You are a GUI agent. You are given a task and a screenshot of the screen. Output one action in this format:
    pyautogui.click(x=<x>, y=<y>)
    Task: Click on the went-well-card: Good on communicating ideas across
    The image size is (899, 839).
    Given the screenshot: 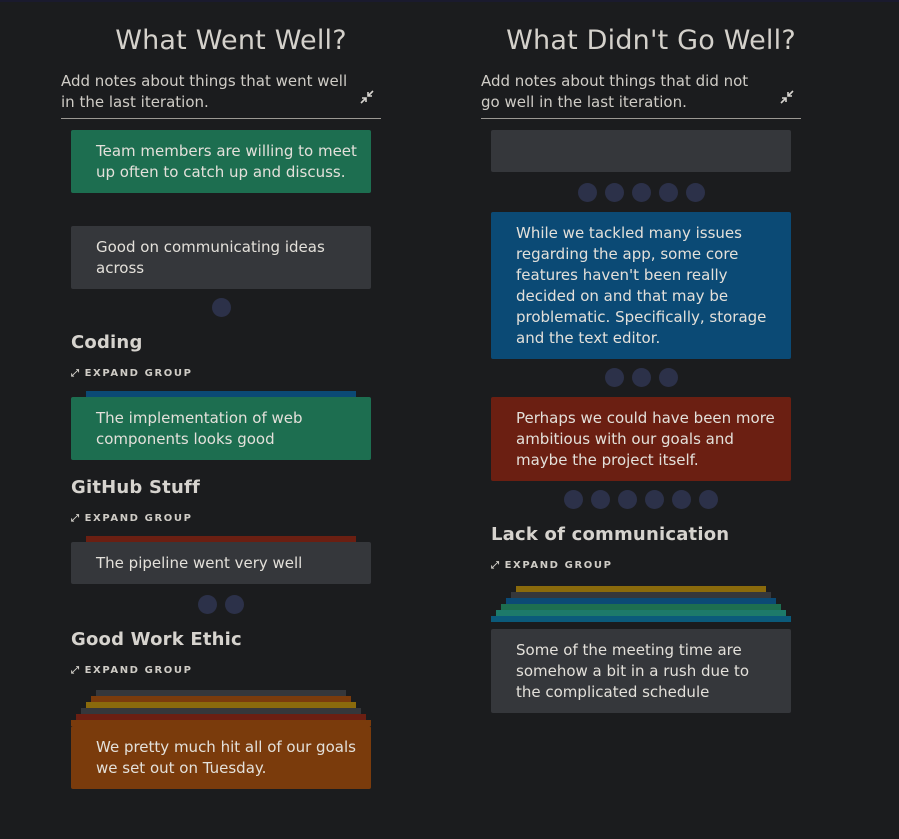 What is the action you would take?
    pyautogui.click(x=221, y=257)
    